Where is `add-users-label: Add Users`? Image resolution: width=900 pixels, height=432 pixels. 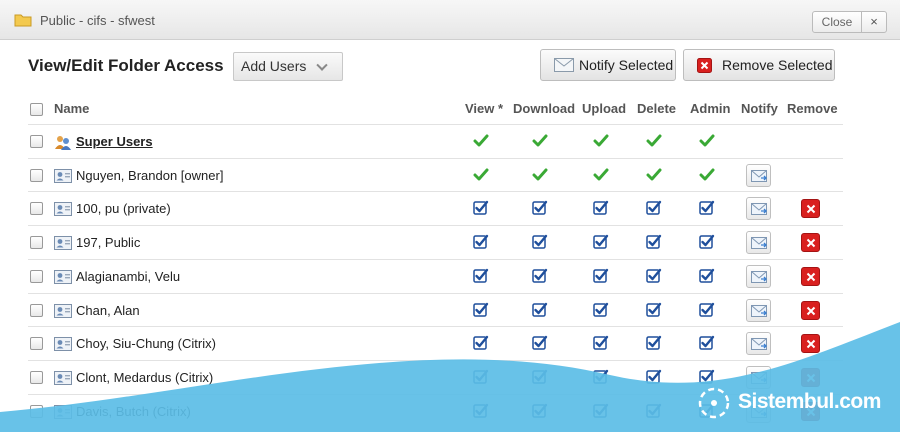 add-users-label: Add Users is located at coordinates (274, 66).